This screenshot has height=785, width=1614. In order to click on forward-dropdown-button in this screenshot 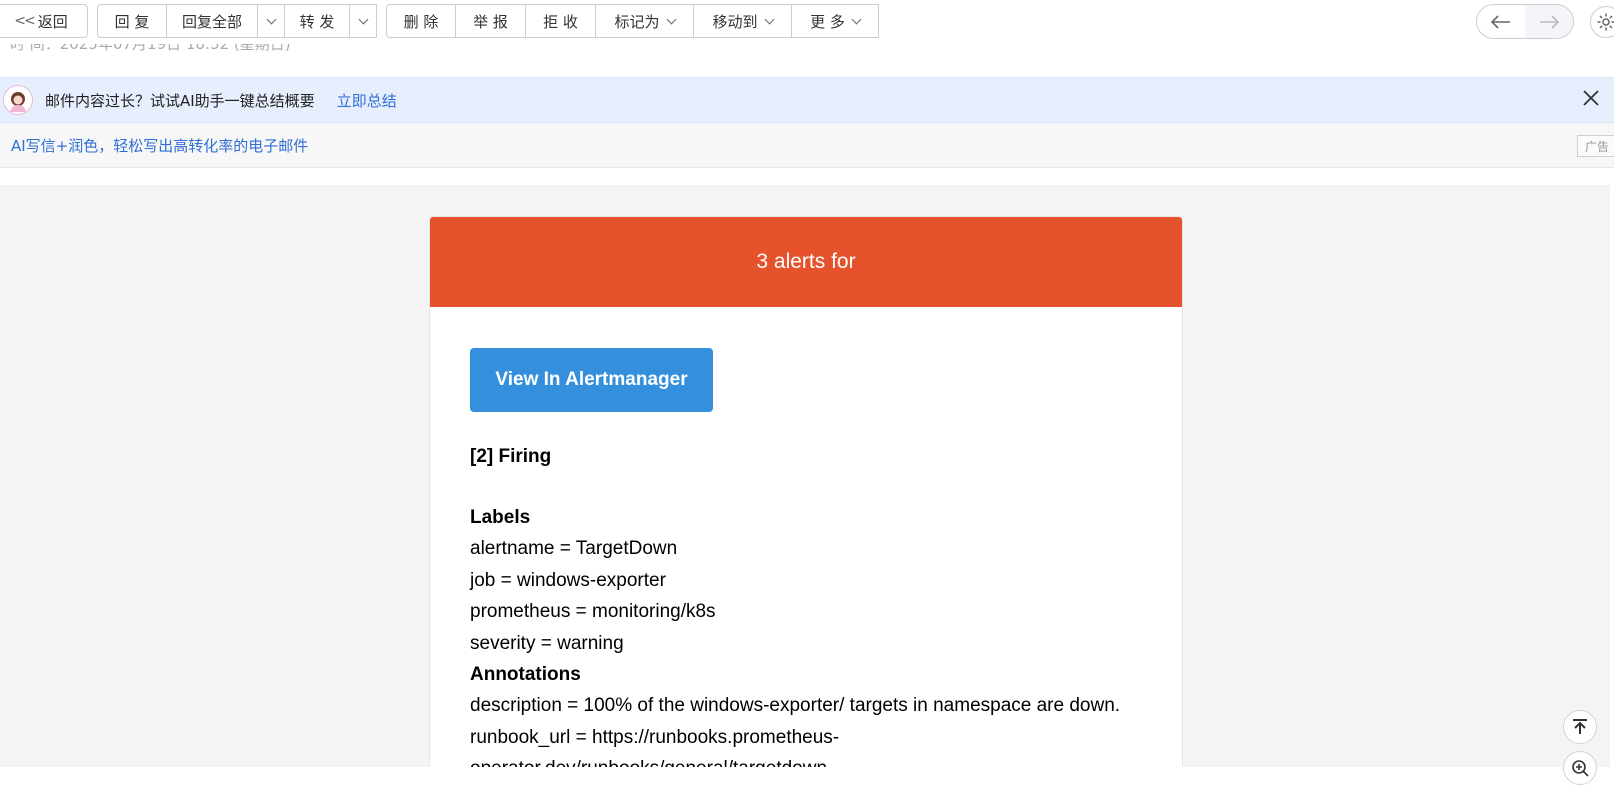, I will do `click(363, 21)`.